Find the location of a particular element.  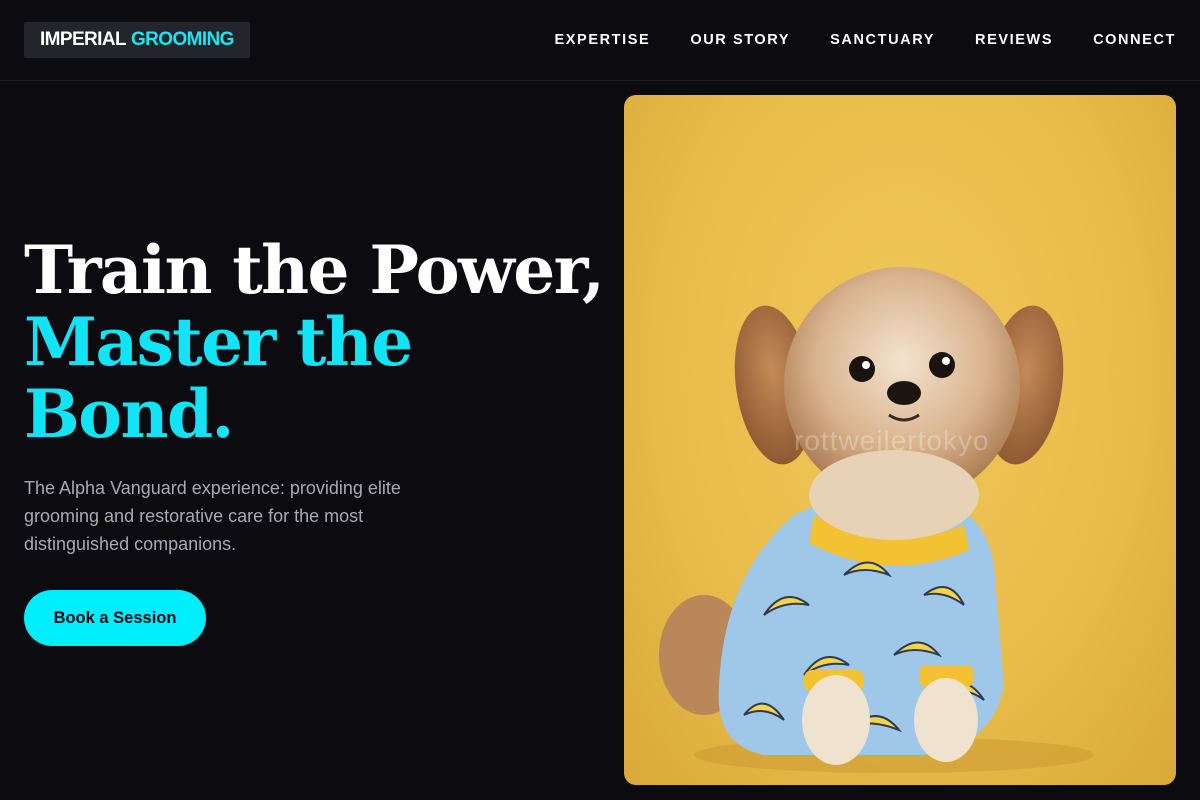

nav-link-reviews: REVIEWS is located at coordinates (1014, 40).